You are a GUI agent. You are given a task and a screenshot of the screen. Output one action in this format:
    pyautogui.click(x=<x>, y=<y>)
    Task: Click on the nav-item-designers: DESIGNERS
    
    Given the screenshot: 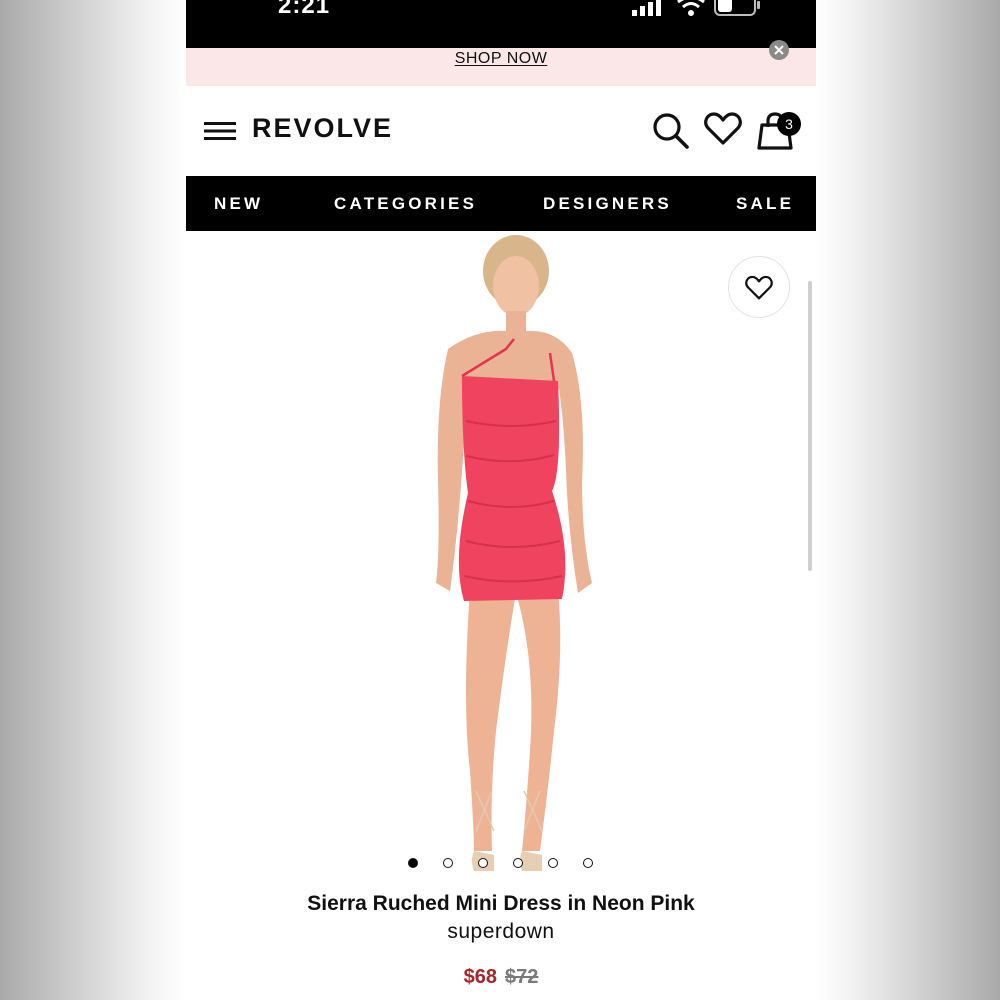 What is the action you would take?
    pyautogui.click(x=607, y=204)
    